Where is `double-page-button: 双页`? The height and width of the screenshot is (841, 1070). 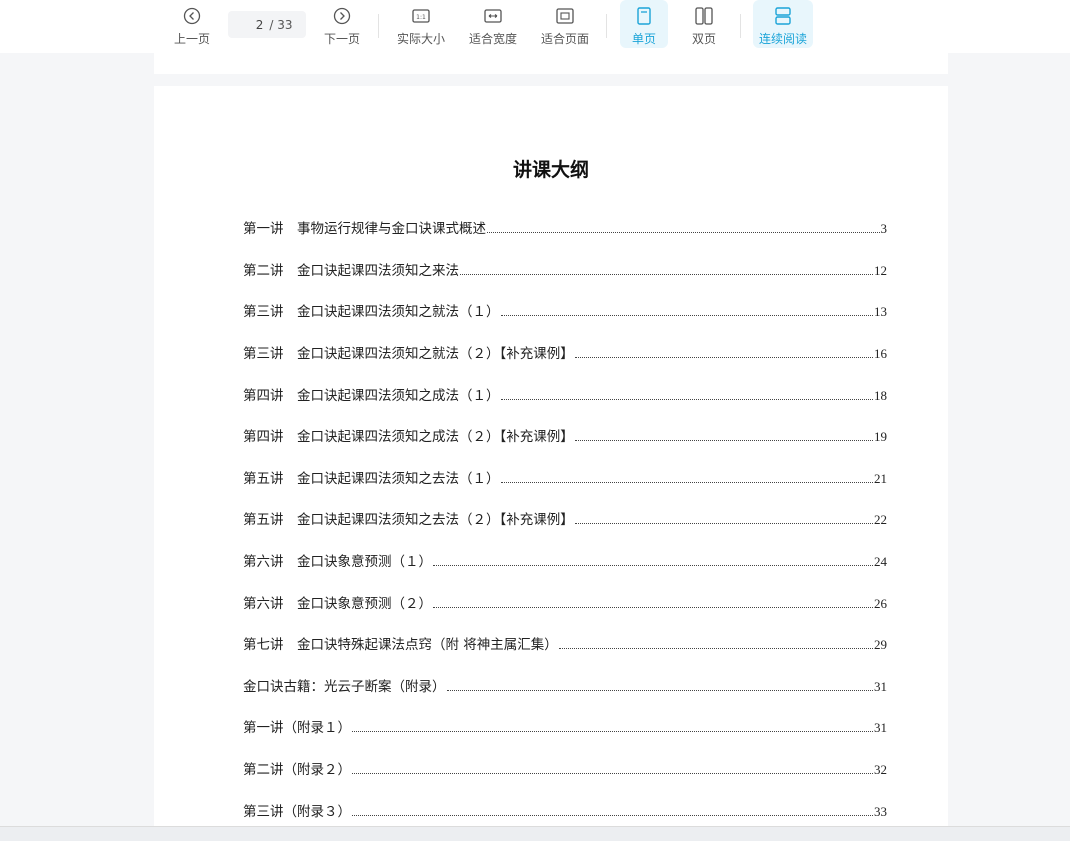 double-page-button: 双页 is located at coordinates (704, 24).